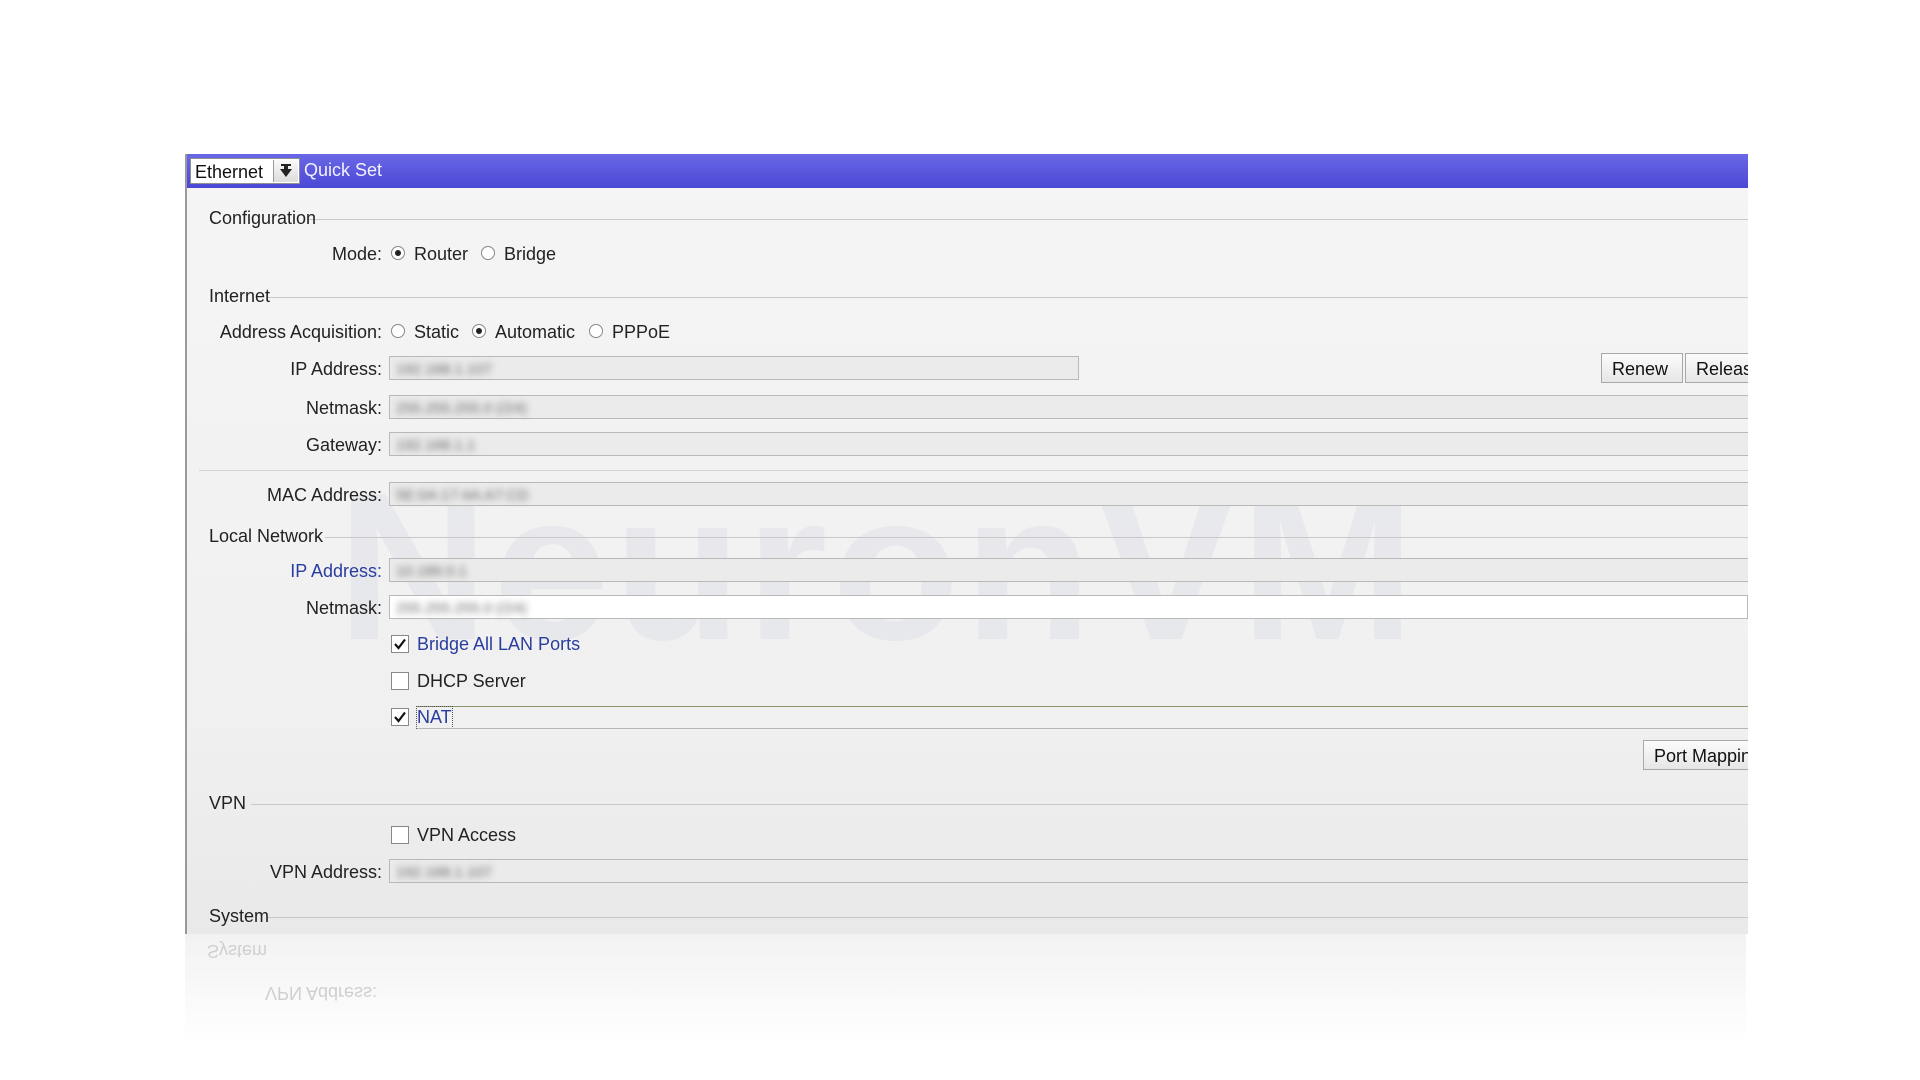  What do you see at coordinates (324, 495) in the screenshot?
I see `mac-address-label: MAC Address:` at bounding box center [324, 495].